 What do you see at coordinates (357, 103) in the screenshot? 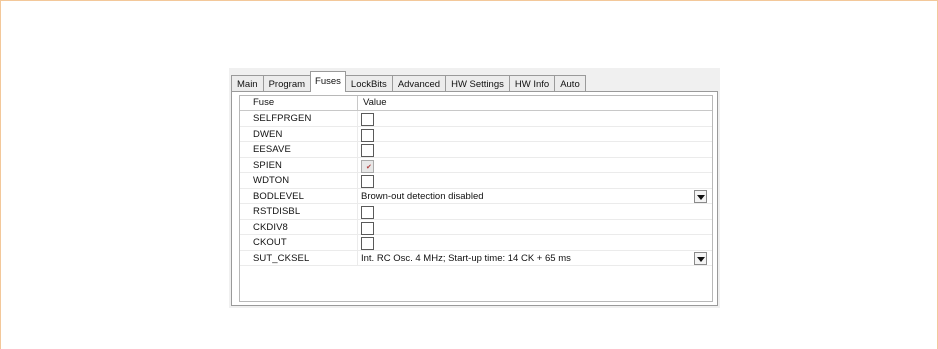
I see `column-divider` at bounding box center [357, 103].